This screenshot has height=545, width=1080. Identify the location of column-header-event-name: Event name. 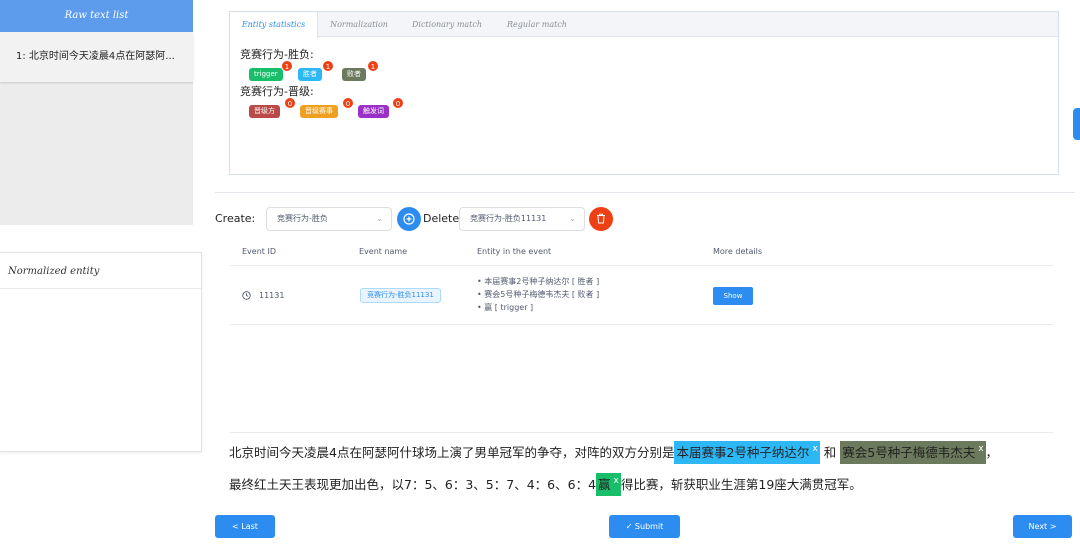
(383, 251).